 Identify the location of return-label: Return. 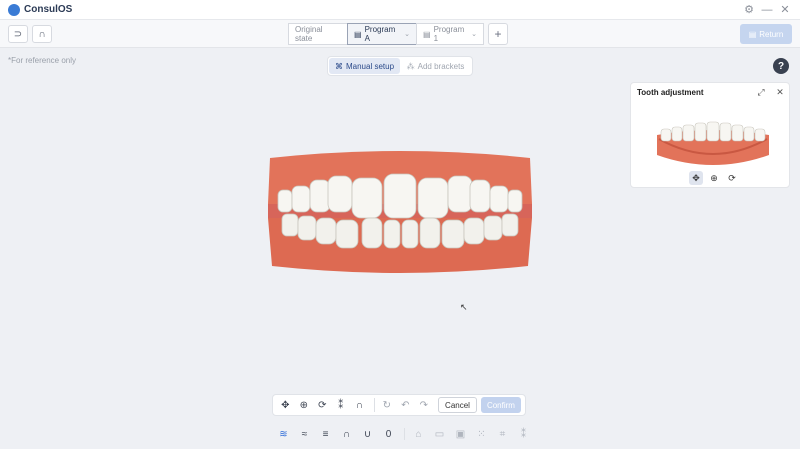
(771, 34).